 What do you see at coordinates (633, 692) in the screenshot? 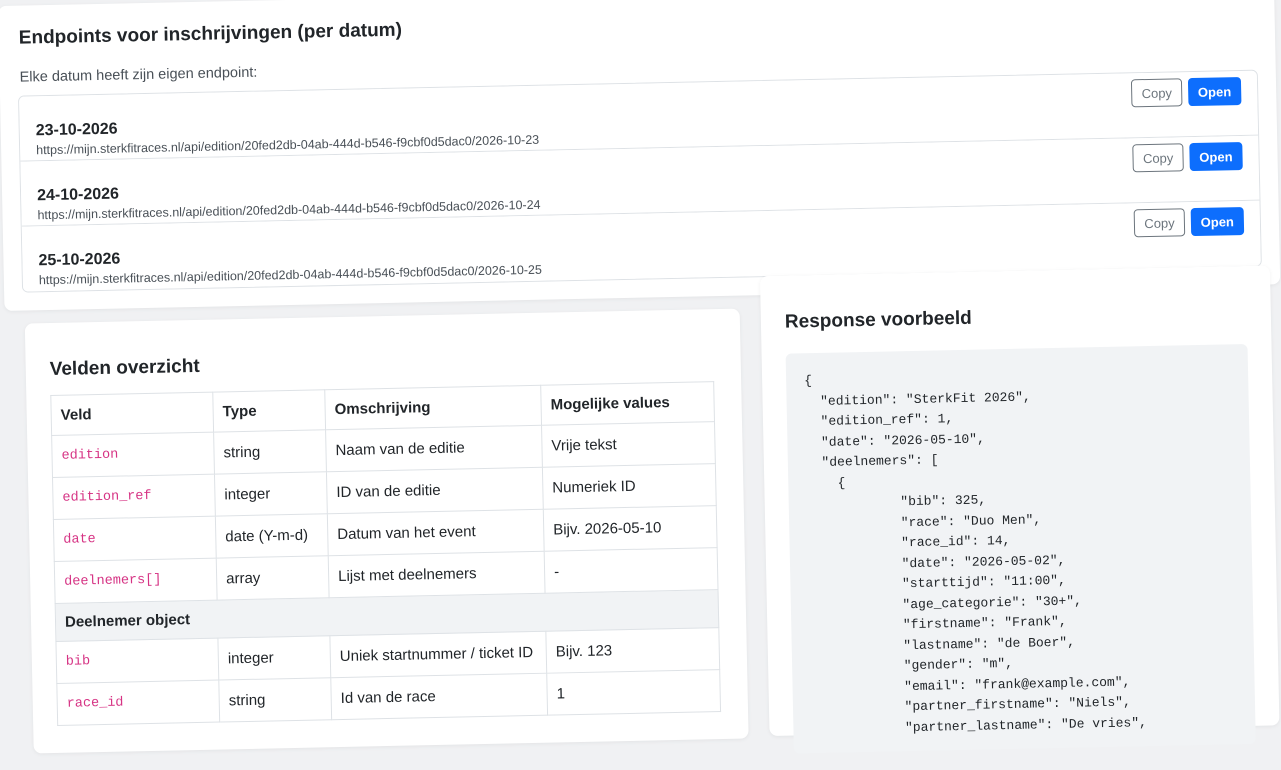
I see `field-values: 1` at bounding box center [633, 692].